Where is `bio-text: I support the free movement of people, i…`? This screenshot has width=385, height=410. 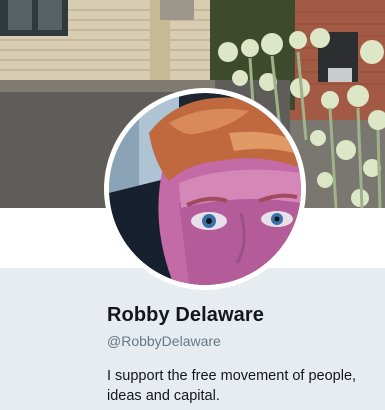
bio-text: I support the free movement of people, i… is located at coordinates (232, 386).